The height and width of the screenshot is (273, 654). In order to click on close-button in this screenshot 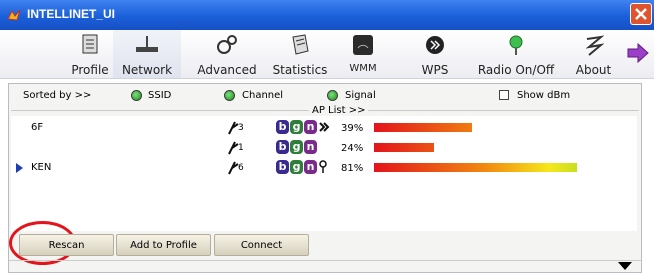, I will do `click(641, 14)`.